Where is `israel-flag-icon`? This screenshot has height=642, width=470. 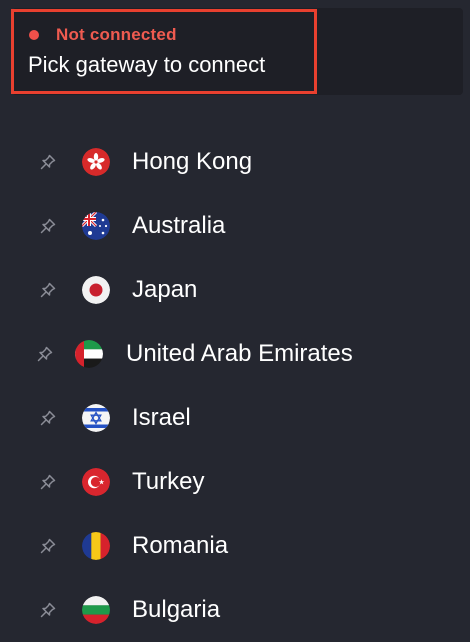
israel-flag-icon is located at coordinates (96, 418).